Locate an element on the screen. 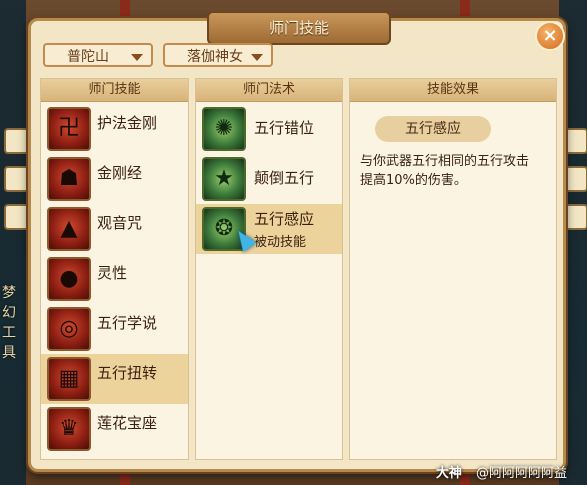  skill-item-guanyin-zhou: ▲ 观音咒 is located at coordinates (114, 229).